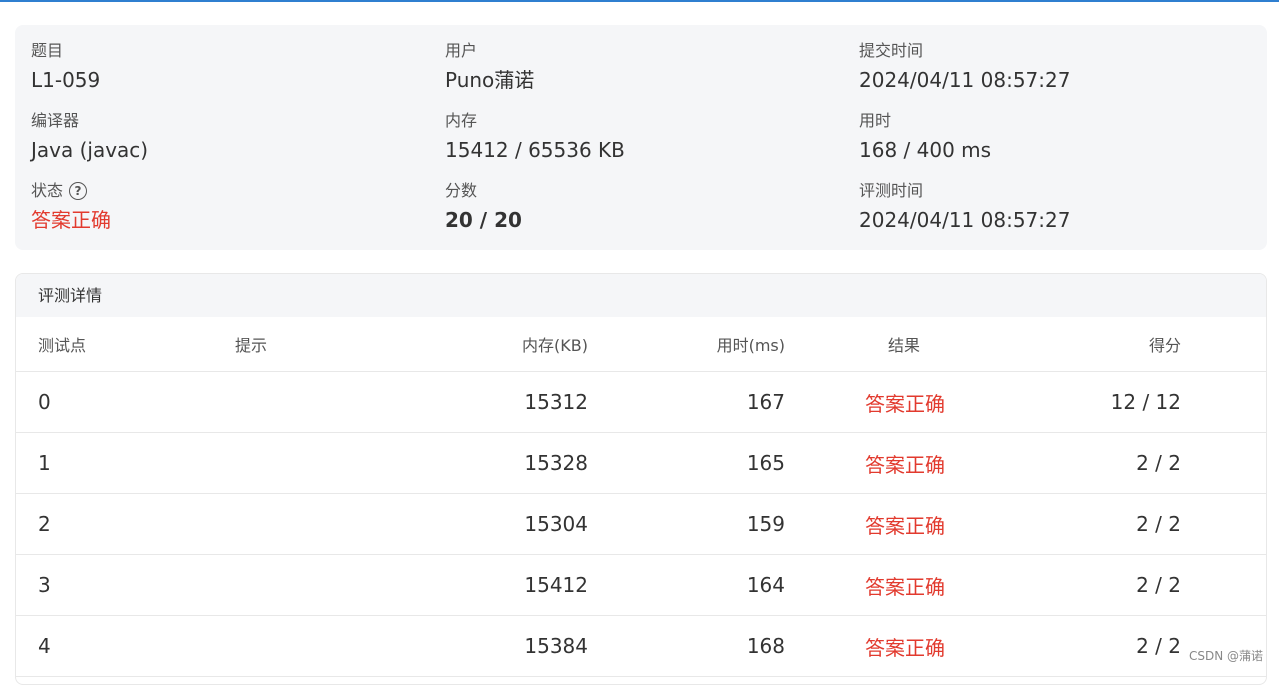 This screenshot has width=1279, height=685. What do you see at coordinates (221, 51) in the screenshot?
I see `problem-label: 题目` at bounding box center [221, 51].